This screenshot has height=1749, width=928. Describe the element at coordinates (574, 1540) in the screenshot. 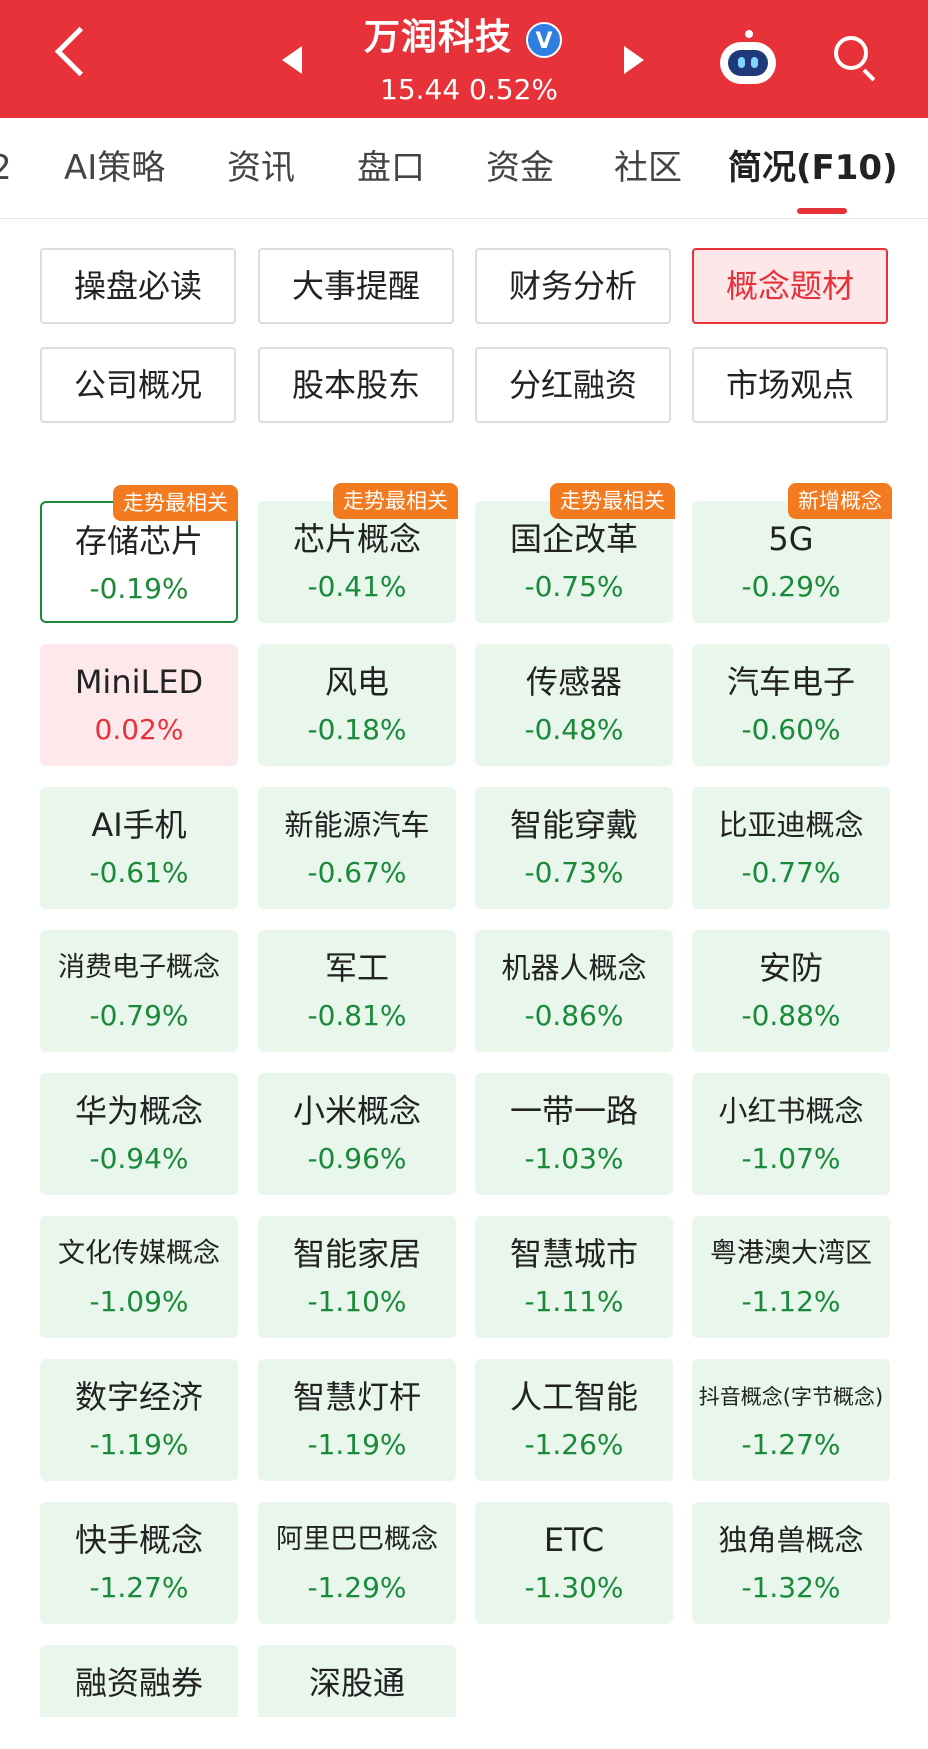

I see `concept-name: ETC` at that location.